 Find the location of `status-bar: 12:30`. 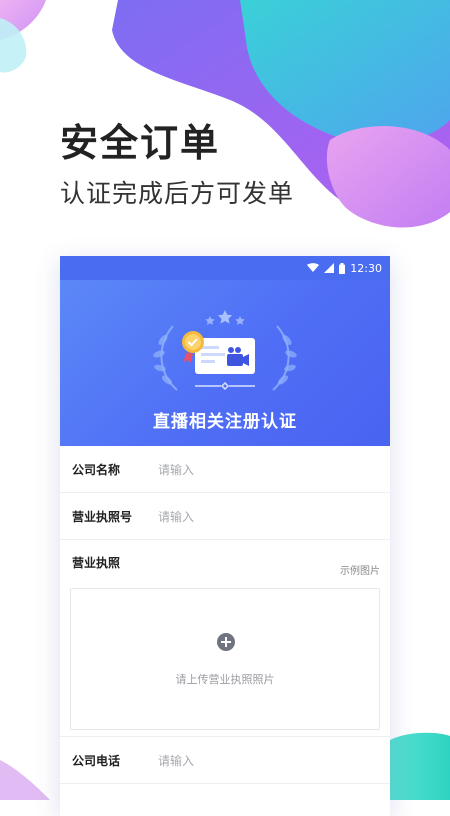

status-bar: 12:30 is located at coordinates (225, 268).